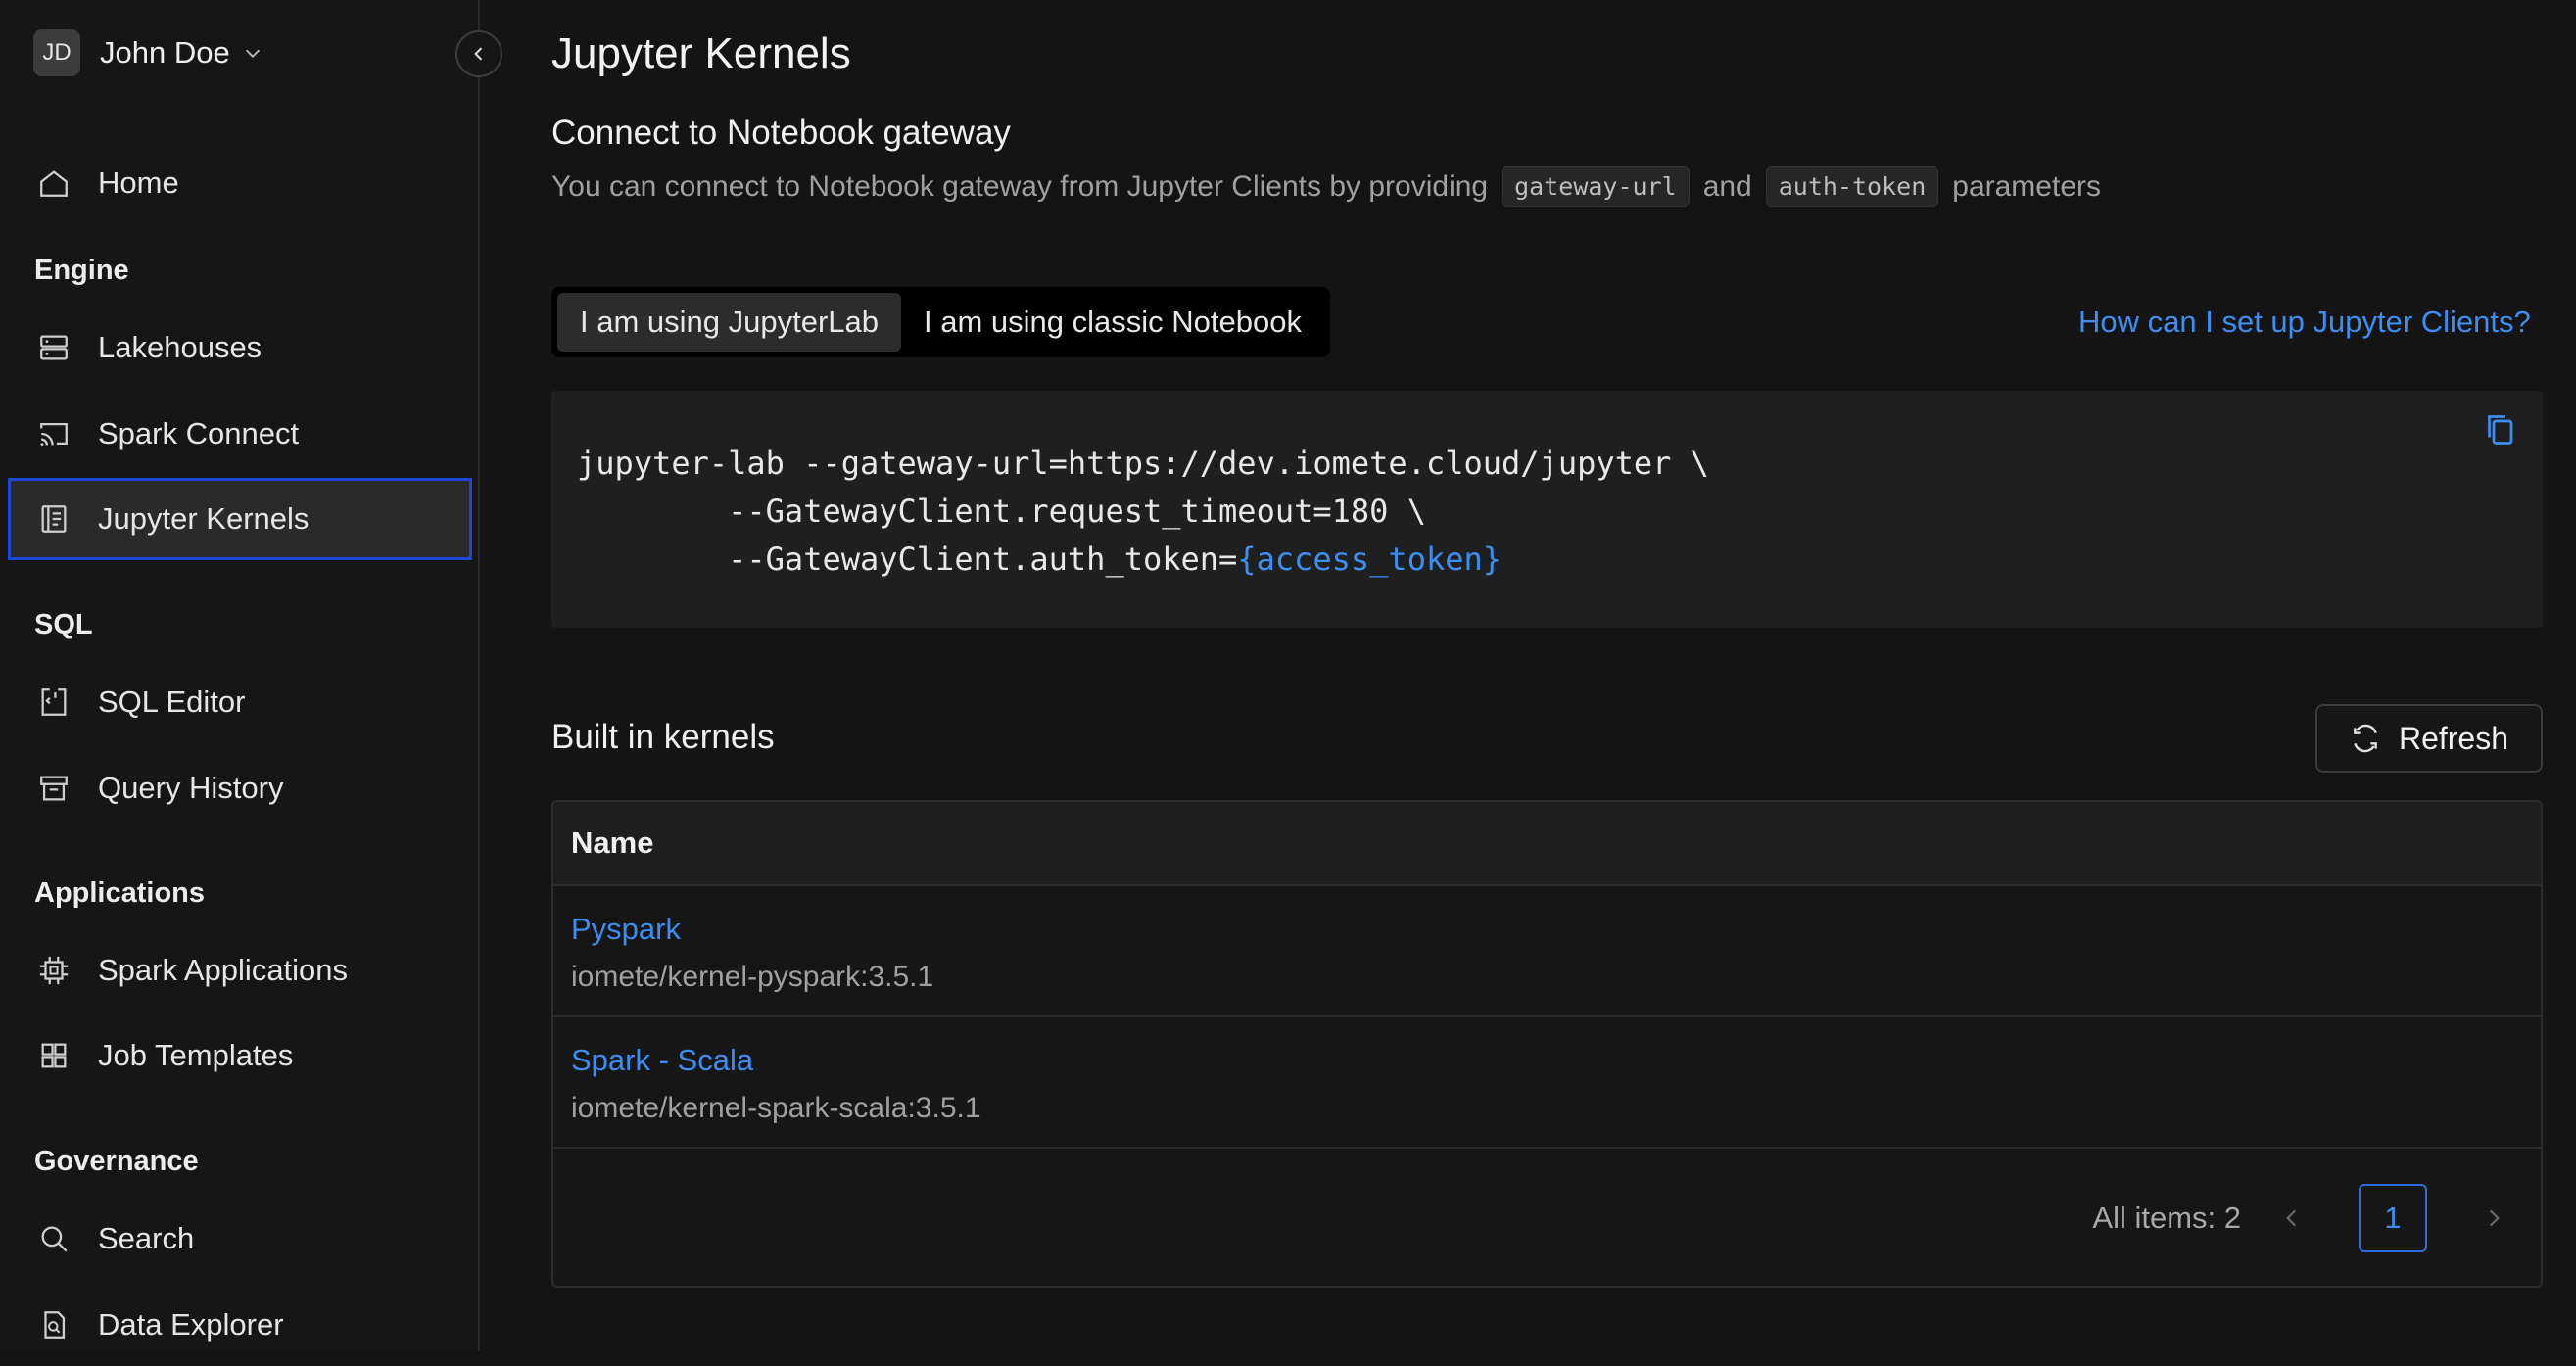 This screenshot has height=1366, width=2576. I want to click on builtin-kernels-title: Built in kernels, so click(663, 737).